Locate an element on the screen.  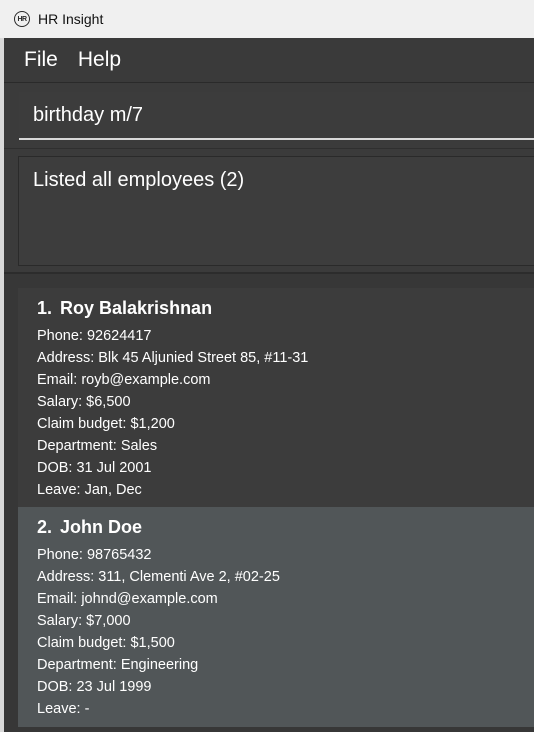
command-box is located at coordinates (276, 116).